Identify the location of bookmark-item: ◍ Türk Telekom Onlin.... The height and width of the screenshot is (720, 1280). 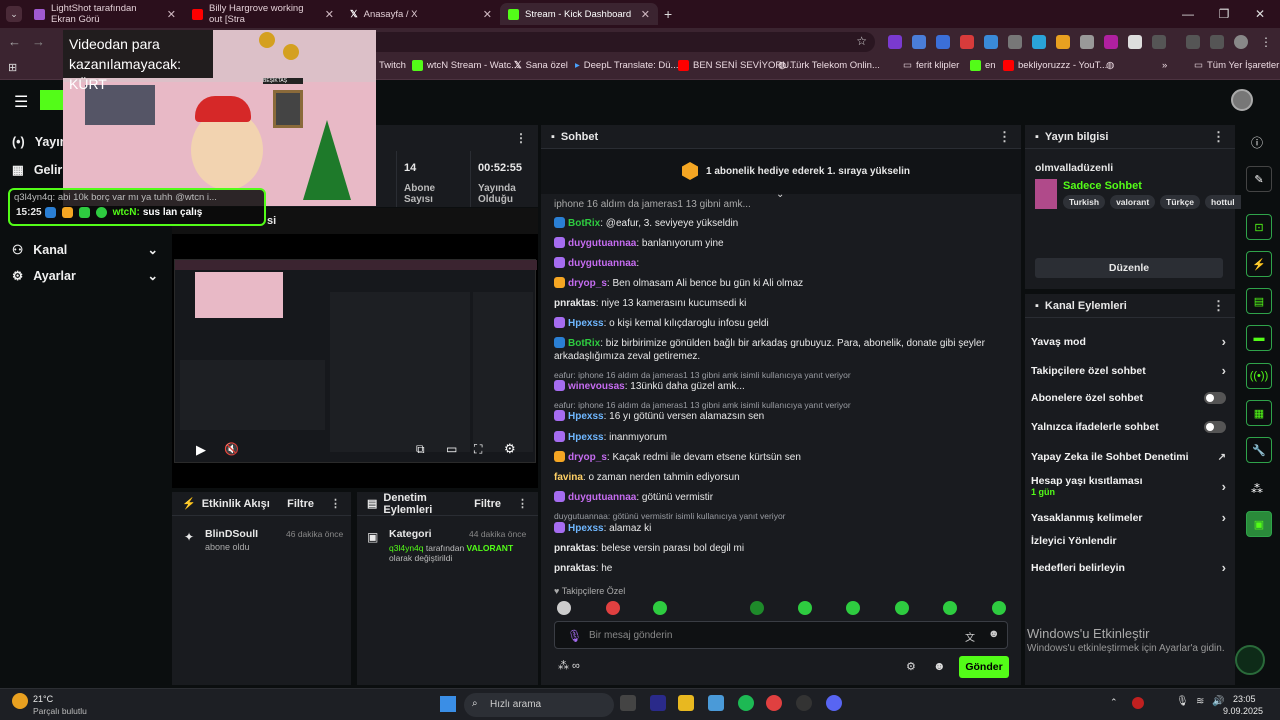
(829, 65).